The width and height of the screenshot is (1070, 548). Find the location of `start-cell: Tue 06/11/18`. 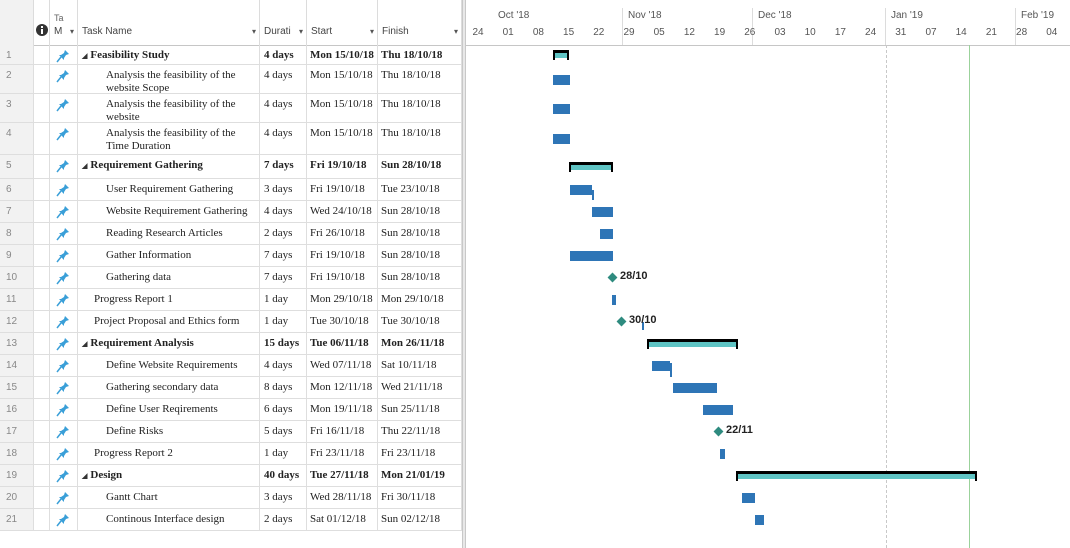

start-cell: Tue 06/11/18 is located at coordinates (342, 343).